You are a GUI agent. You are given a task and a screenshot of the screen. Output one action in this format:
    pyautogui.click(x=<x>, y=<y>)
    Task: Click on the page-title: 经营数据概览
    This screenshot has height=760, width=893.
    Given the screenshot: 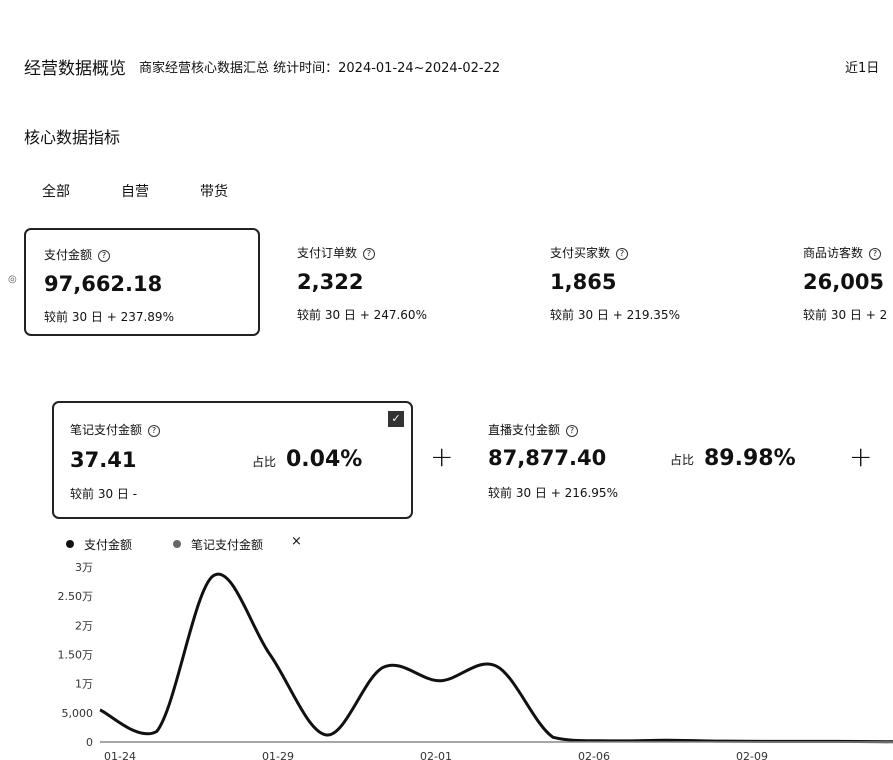 What is the action you would take?
    pyautogui.click(x=75, y=69)
    